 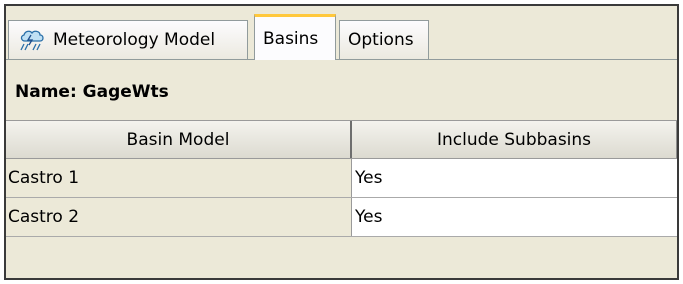 I want to click on tab-meteorology-model: Meteorology Model, so click(x=128, y=39).